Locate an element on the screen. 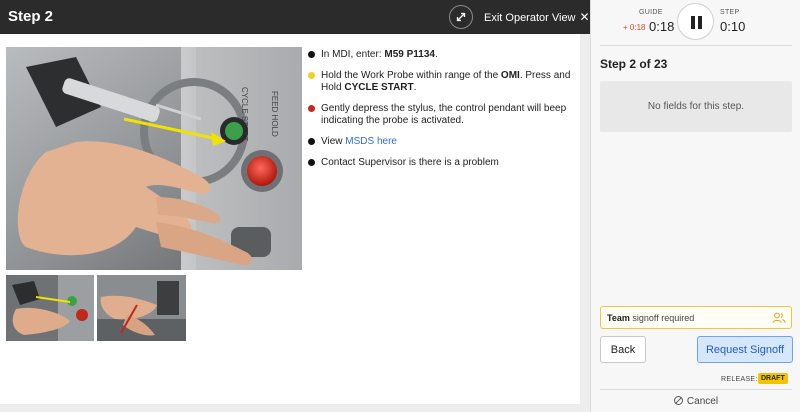  instruction-emphasis: CYCLE START is located at coordinates (379, 87).